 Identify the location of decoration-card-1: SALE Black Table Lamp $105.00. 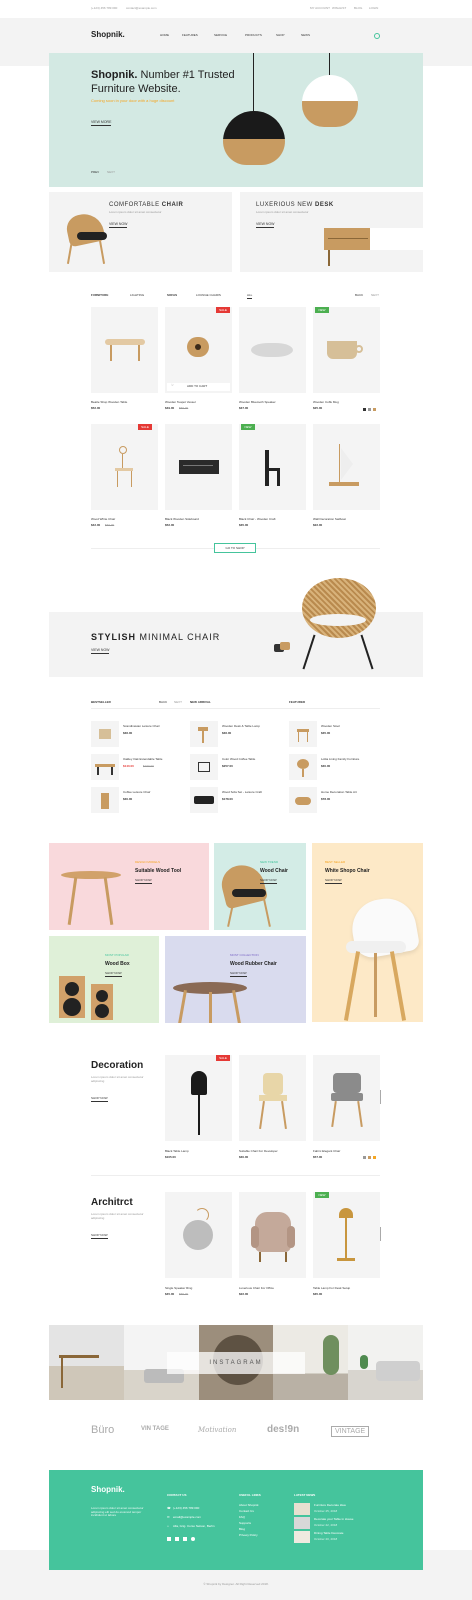
(198, 1109).